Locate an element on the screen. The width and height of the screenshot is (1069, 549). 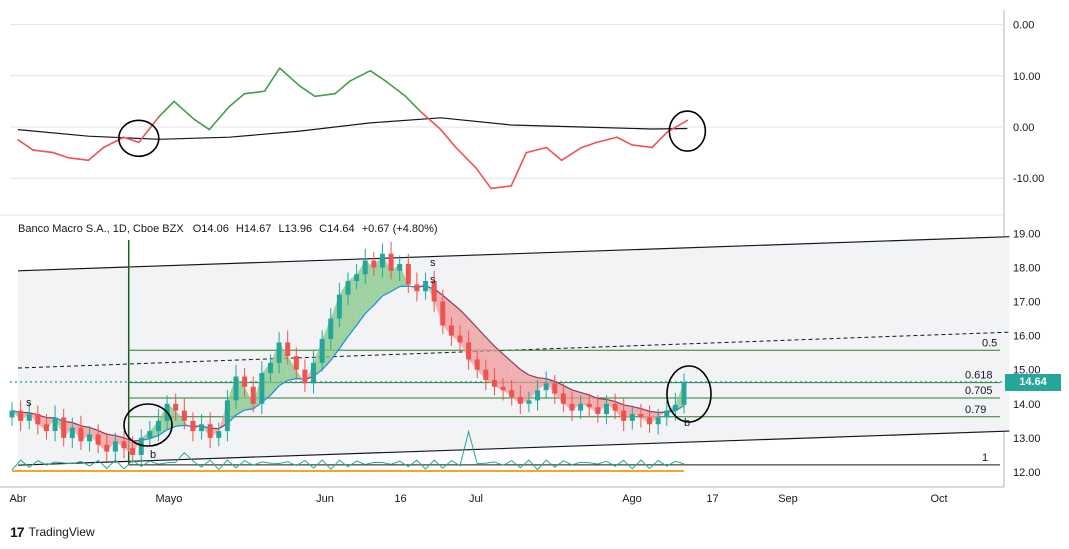
fib-level-label: 0.79 is located at coordinates (975, 410).